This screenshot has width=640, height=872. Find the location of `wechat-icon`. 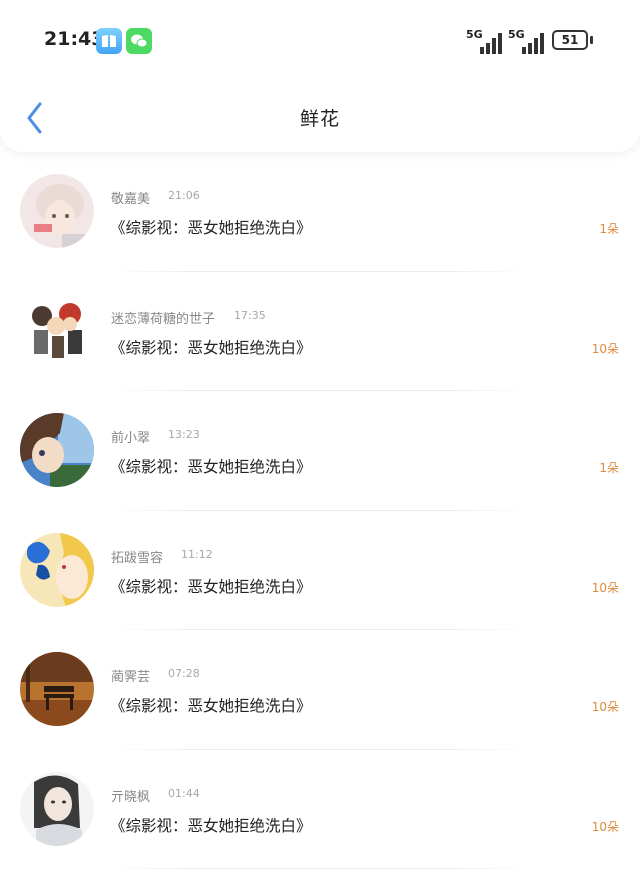

wechat-icon is located at coordinates (139, 41).